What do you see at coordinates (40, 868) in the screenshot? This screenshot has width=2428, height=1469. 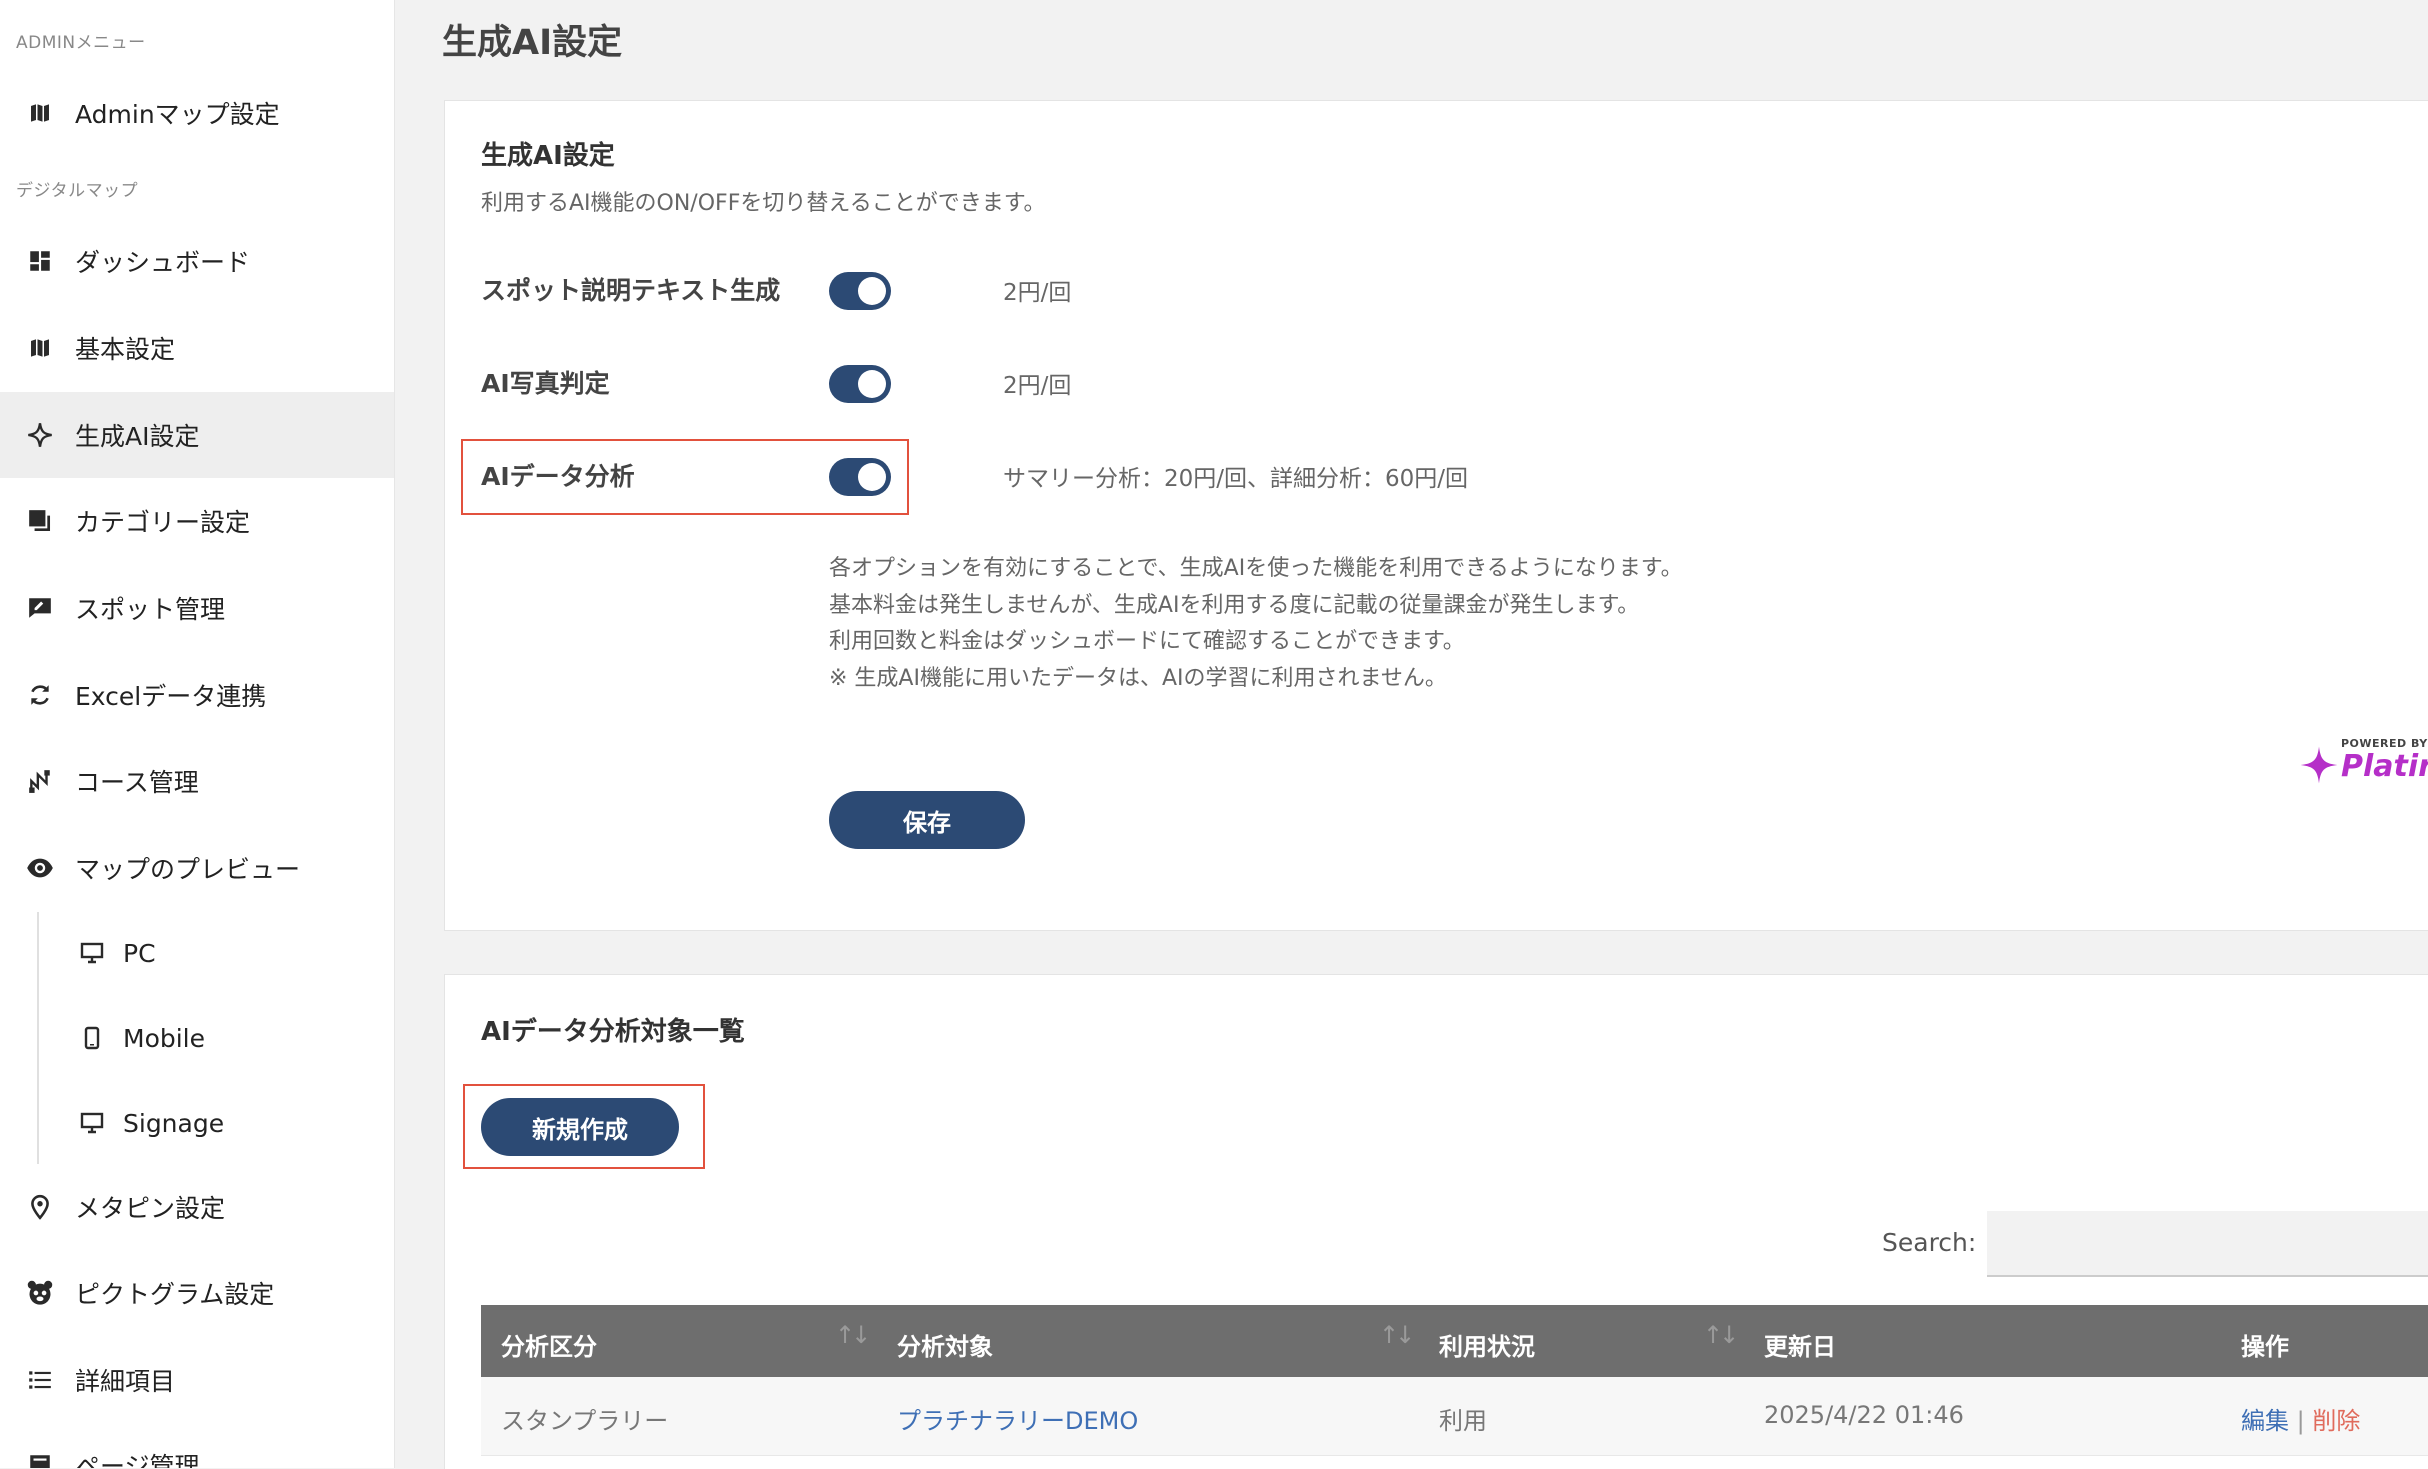 I see `eye-icon` at bounding box center [40, 868].